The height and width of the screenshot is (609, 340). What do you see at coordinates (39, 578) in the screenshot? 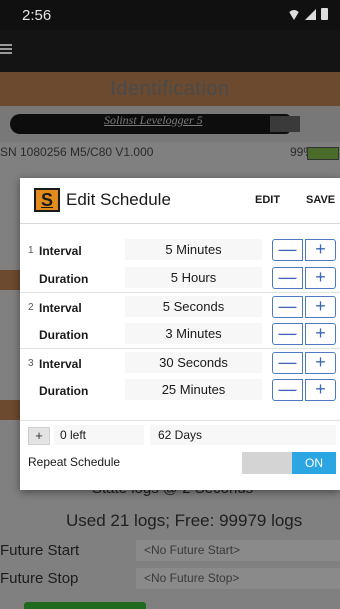
I see `future-stop-label: Future Stop` at bounding box center [39, 578].